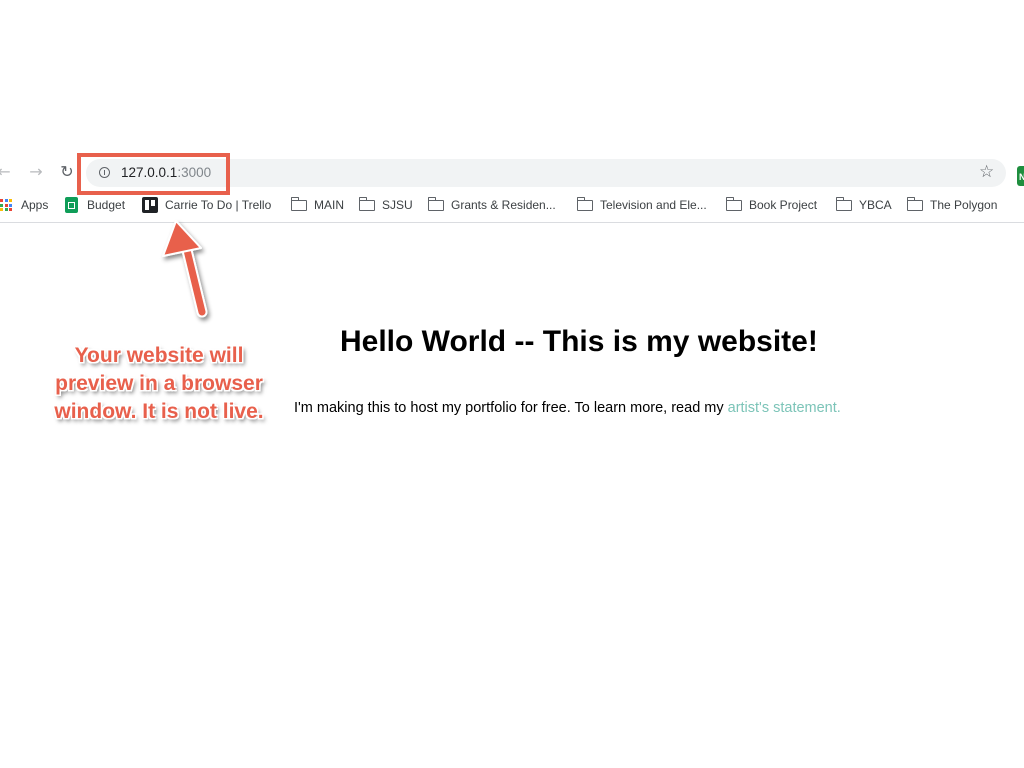 The image size is (1024, 768). Describe the element at coordinates (986, 172) in the screenshot. I see `bookmark-star-icon: ☆` at that location.